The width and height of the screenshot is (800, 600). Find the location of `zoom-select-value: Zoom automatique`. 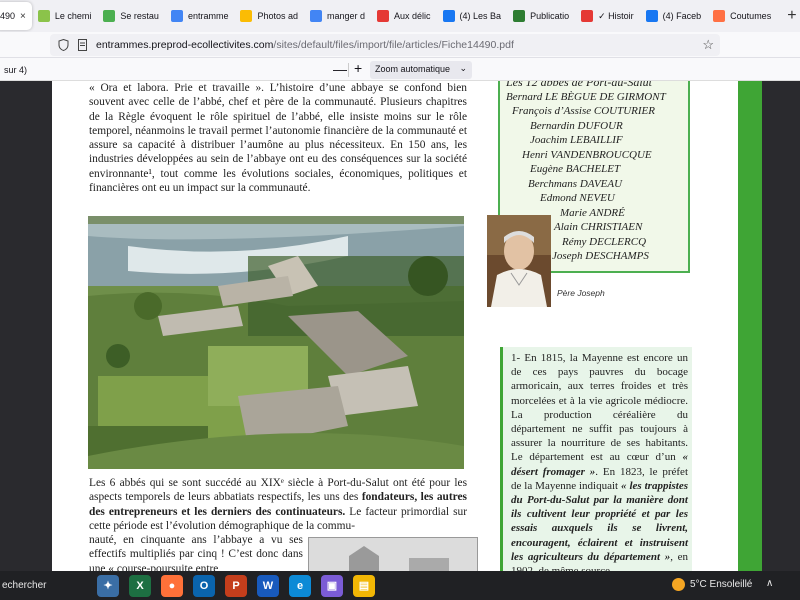

zoom-select-value: Zoom automatique is located at coordinates (413, 69).